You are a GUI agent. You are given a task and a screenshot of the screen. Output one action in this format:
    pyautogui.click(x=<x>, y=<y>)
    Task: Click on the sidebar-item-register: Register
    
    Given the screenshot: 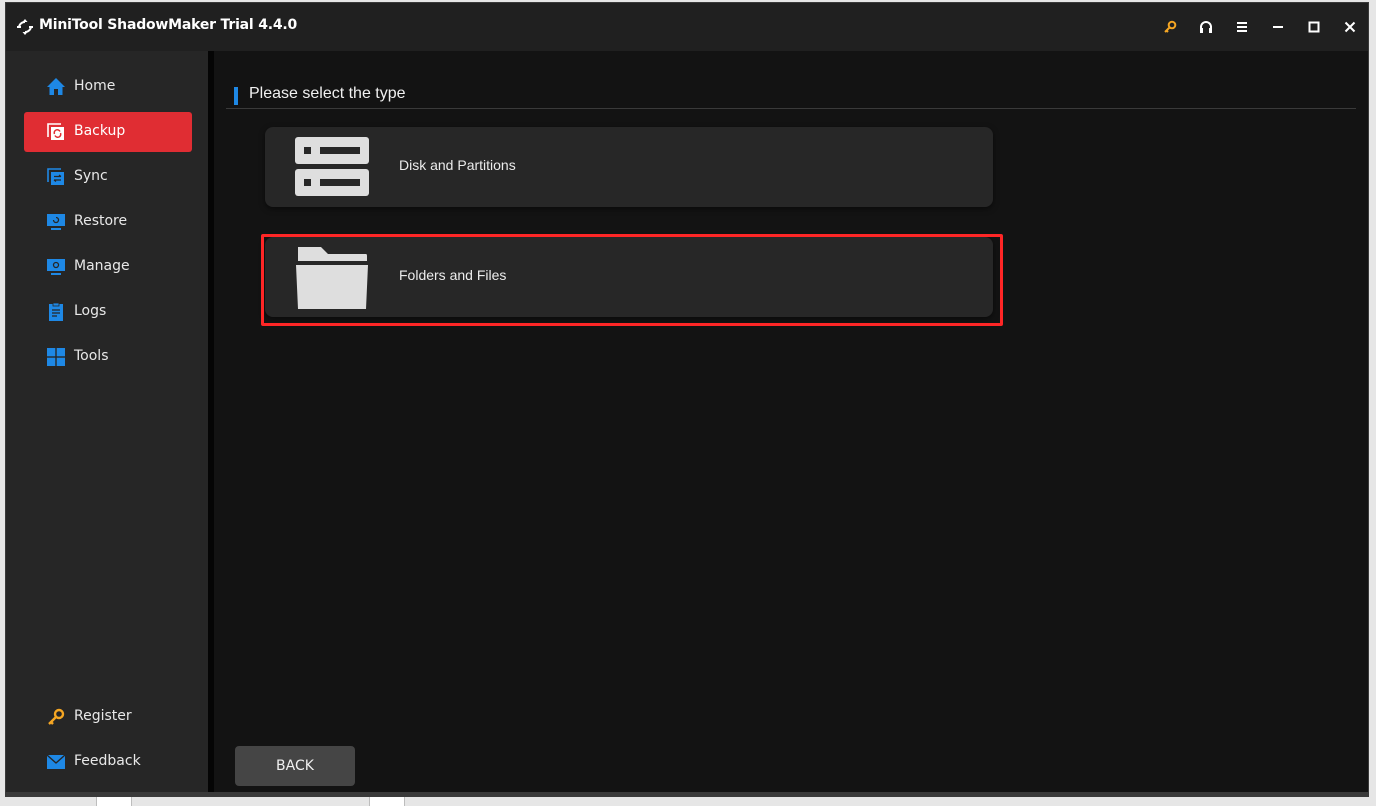 What is the action you would take?
    pyautogui.click(x=108, y=717)
    